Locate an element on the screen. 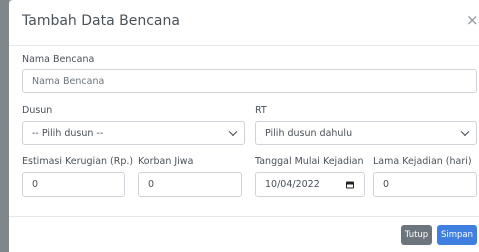 Image resolution: width=479 pixels, height=252 pixels. nama-bencana-placeholder: Nama Bencana is located at coordinates (68, 81).